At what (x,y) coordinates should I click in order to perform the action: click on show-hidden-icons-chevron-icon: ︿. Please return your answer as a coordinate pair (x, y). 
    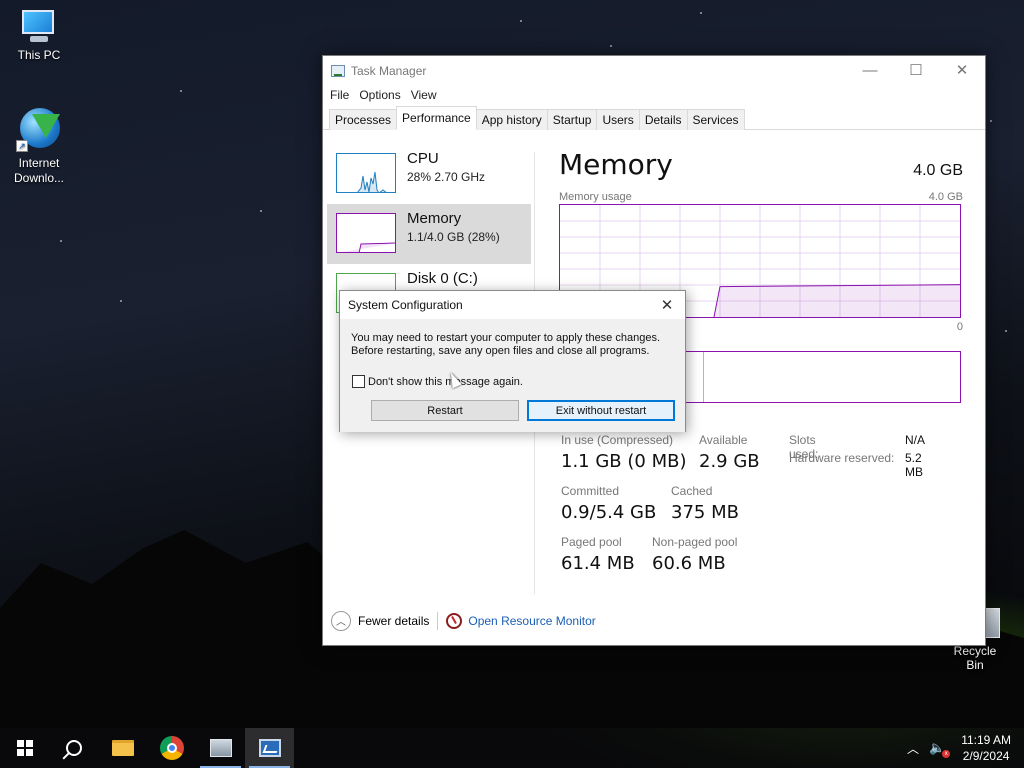
    Looking at the image, I should click on (913, 748).